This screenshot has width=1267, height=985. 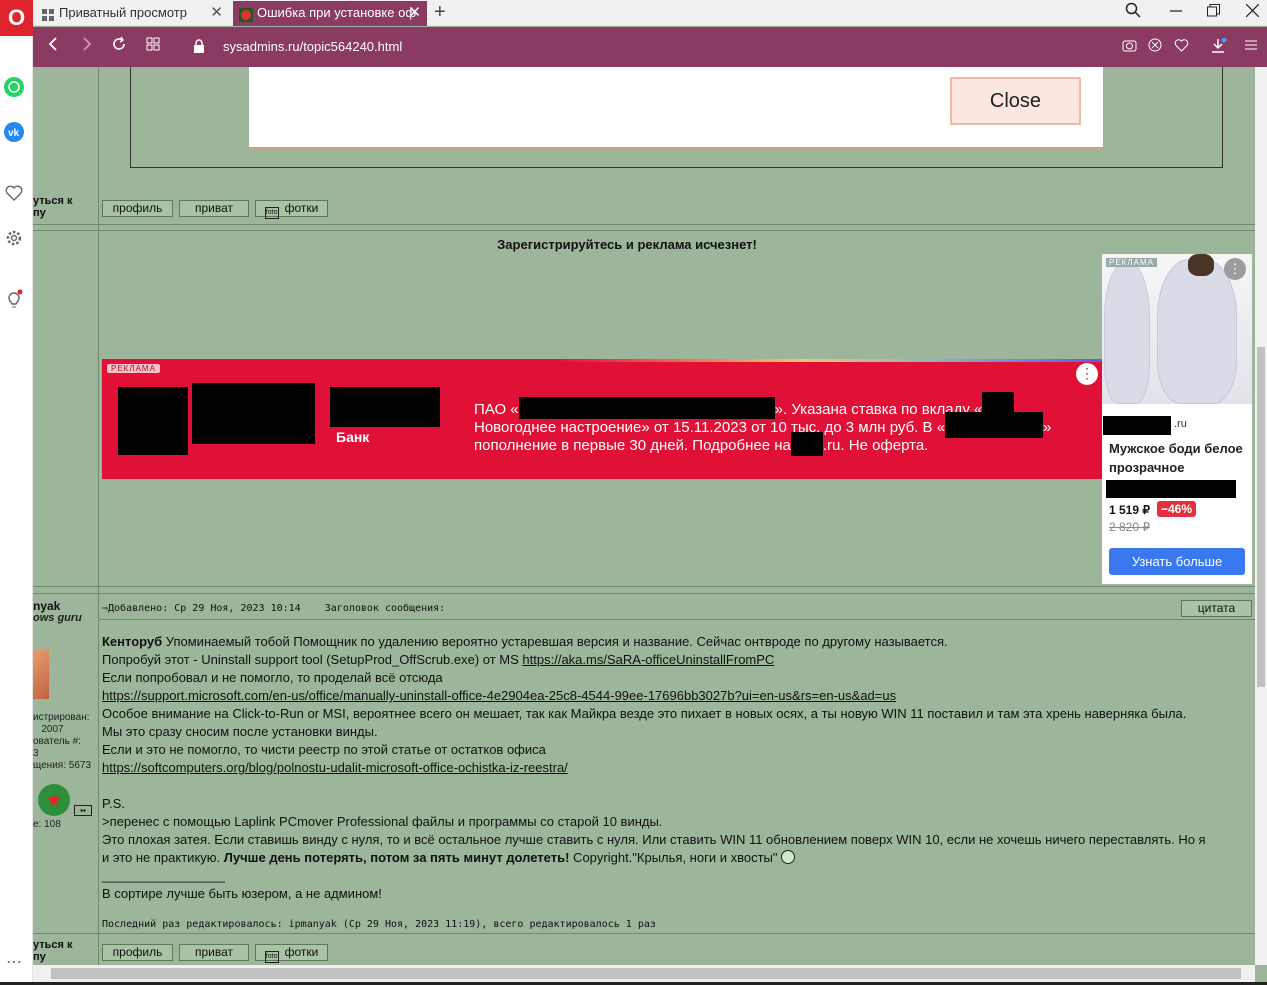 What do you see at coordinates (627, 244) in the screenshot?
I see `register-notice: Зарегистрируйтесь и реклама исчезнет!` at bounding box center [627, 244].